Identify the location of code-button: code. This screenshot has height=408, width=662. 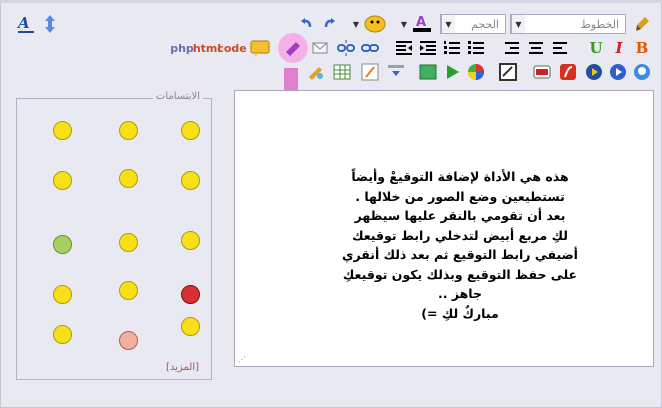
(231, 48).